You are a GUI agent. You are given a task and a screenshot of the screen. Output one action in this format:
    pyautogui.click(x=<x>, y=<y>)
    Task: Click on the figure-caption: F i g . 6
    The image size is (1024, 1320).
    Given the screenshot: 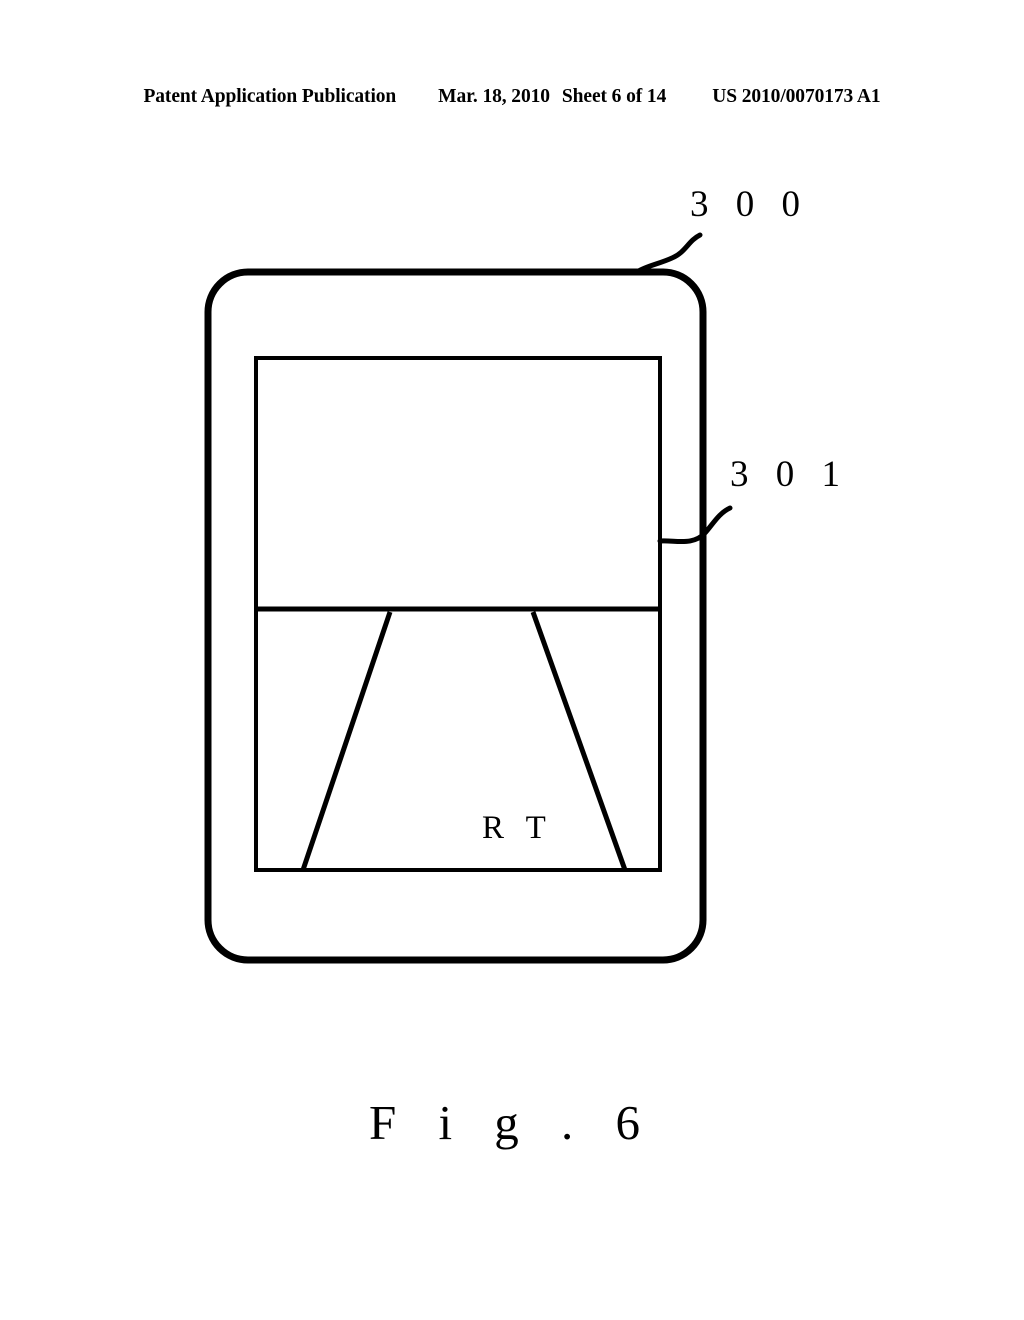 What is the action you would take?
    pyautogui.click(x=512, y=1122)
    